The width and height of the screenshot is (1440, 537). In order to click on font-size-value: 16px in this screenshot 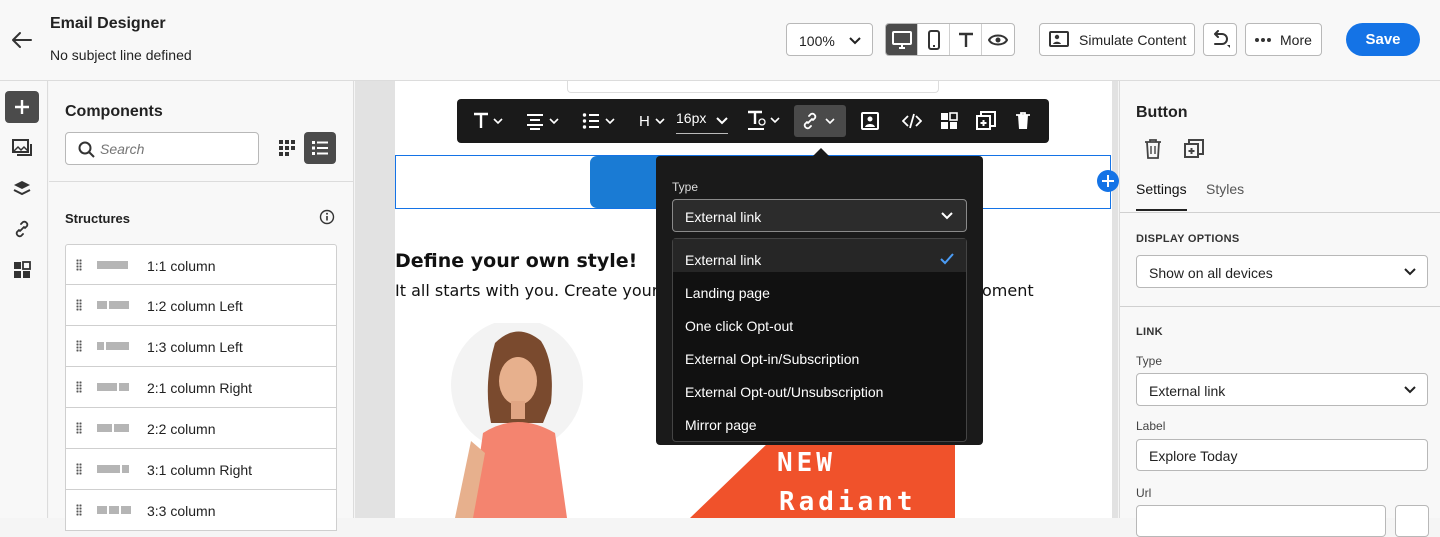, I will do `click(691, 118)`.